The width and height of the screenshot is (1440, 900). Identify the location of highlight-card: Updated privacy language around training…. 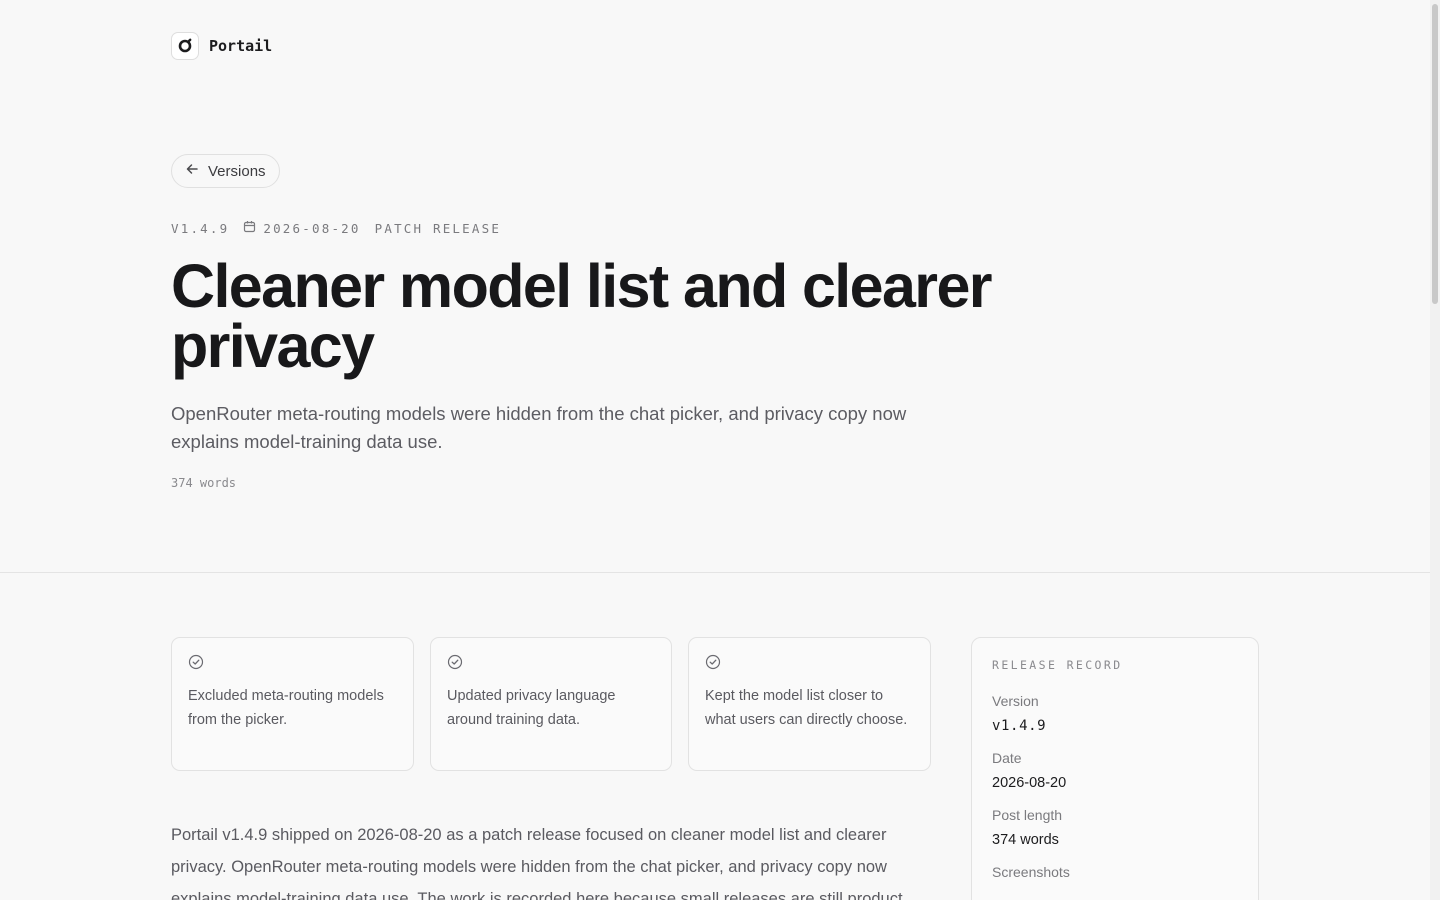
(551, 704).